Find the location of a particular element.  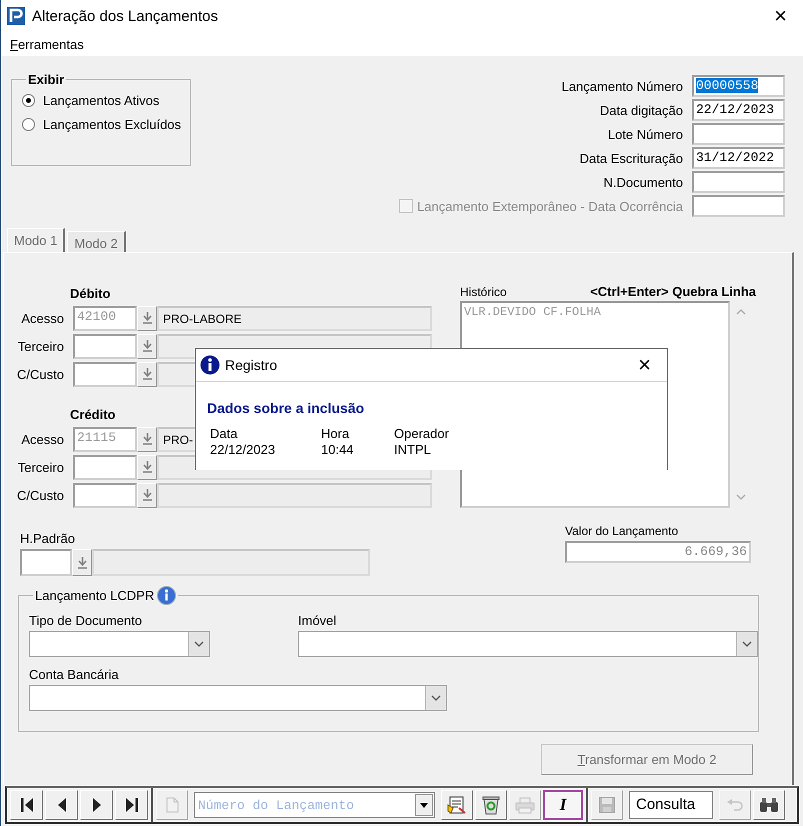

field-label: Data Escrituração is located at coordinates (630, 158).